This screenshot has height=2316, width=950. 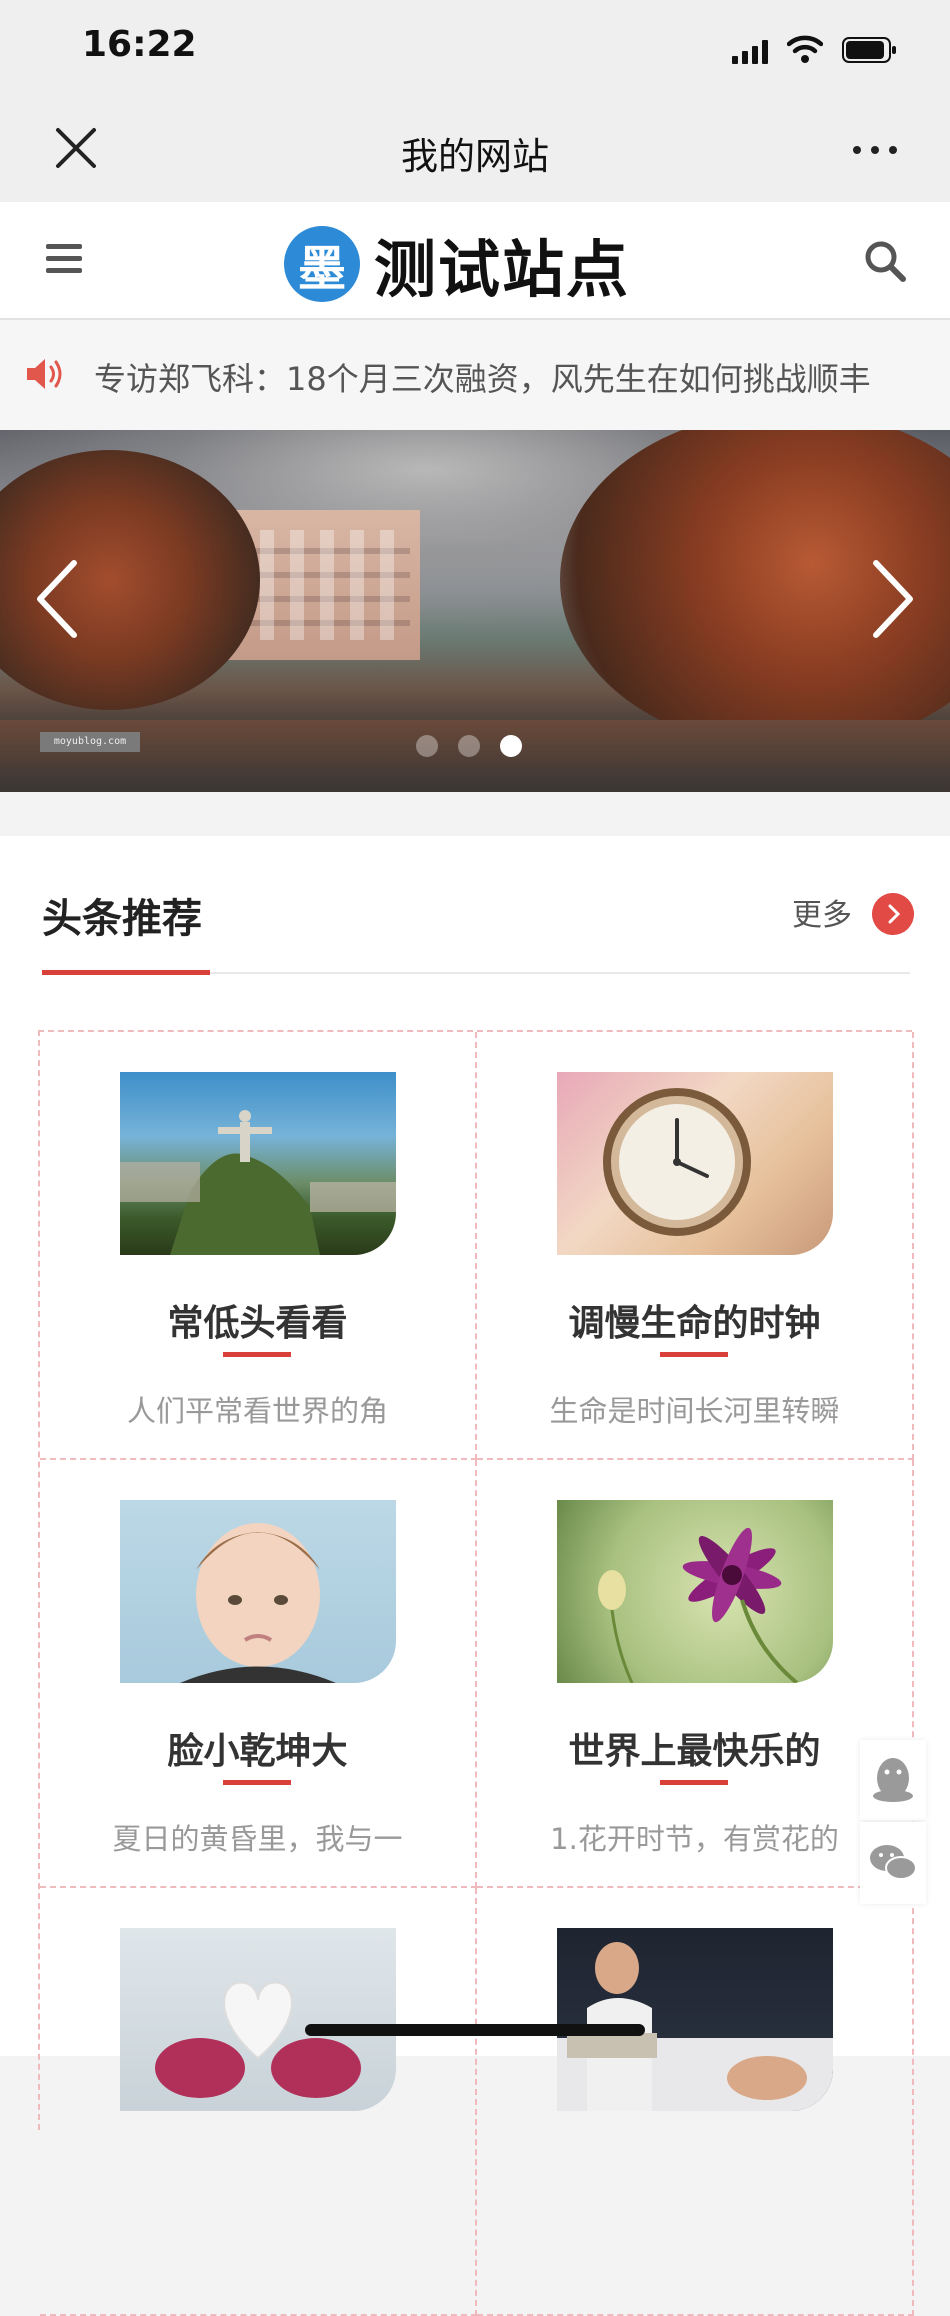 I want to click on carousel-dots, so click(x=469, y=746).